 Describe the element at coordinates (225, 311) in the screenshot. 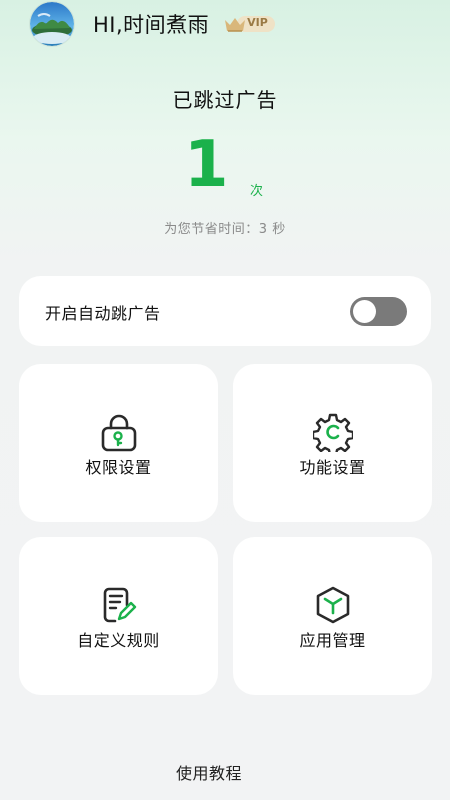

I see `auto-skip-card: 开启自动跳广告` at that location.